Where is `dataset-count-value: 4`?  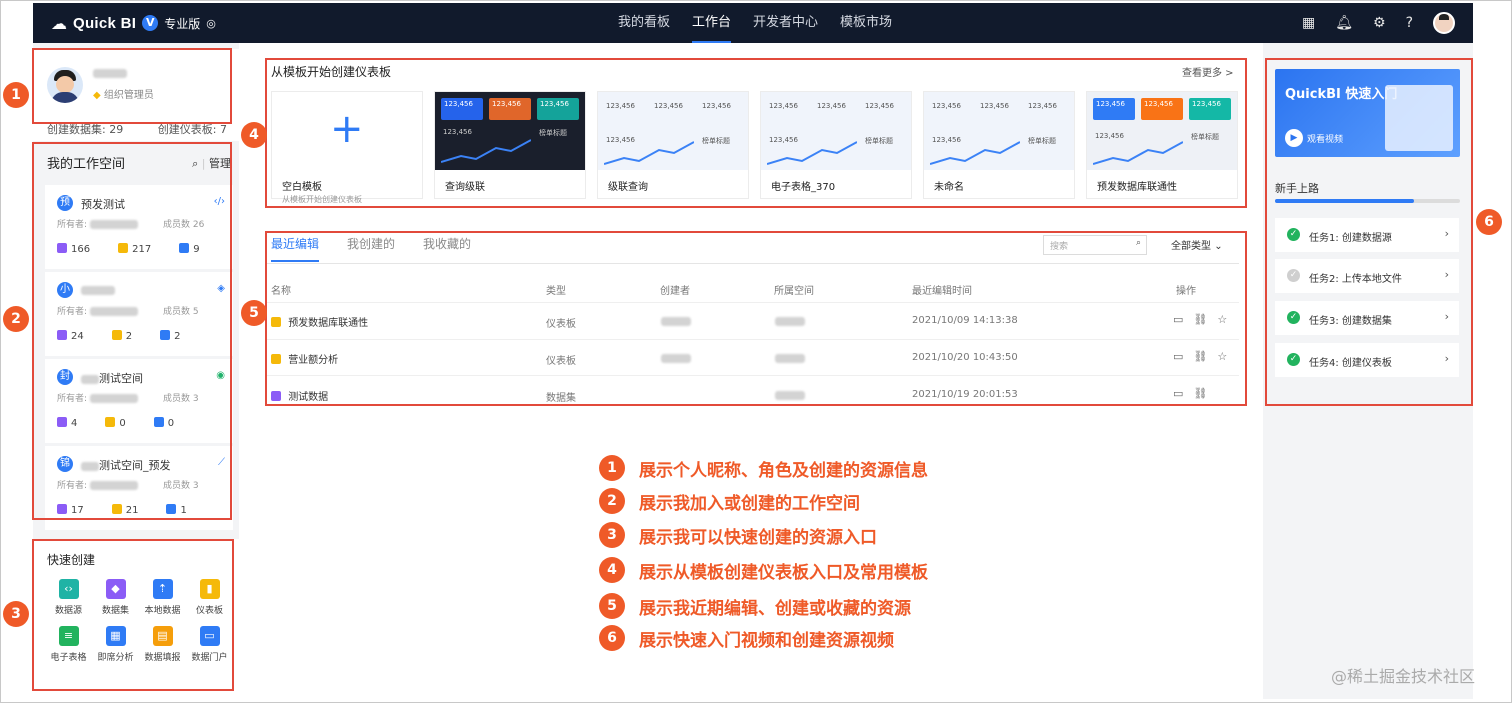 dataset-count-value: 4 is located at coordinates (74, 423).